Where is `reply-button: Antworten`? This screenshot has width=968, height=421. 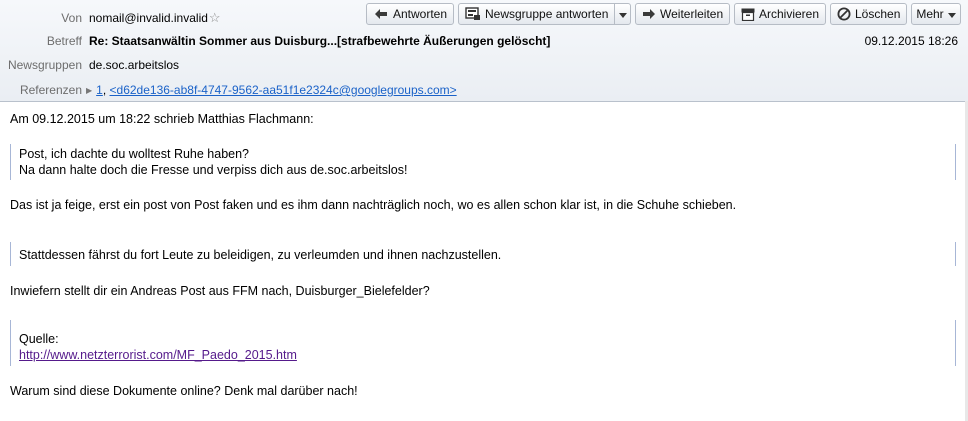 reply-button: Antworten is located at coordinates (410, 14).